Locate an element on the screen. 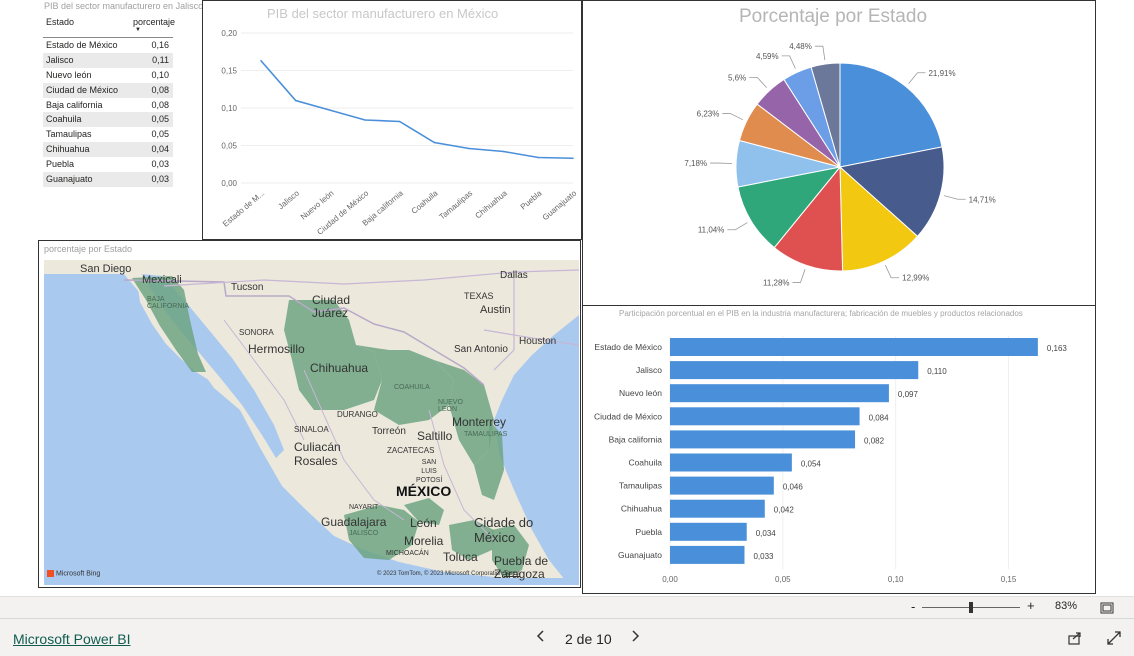 The width and height of the screenshot is (1134, 656). table-row: Coahuila0,05 is located at coordinates (108, 119).